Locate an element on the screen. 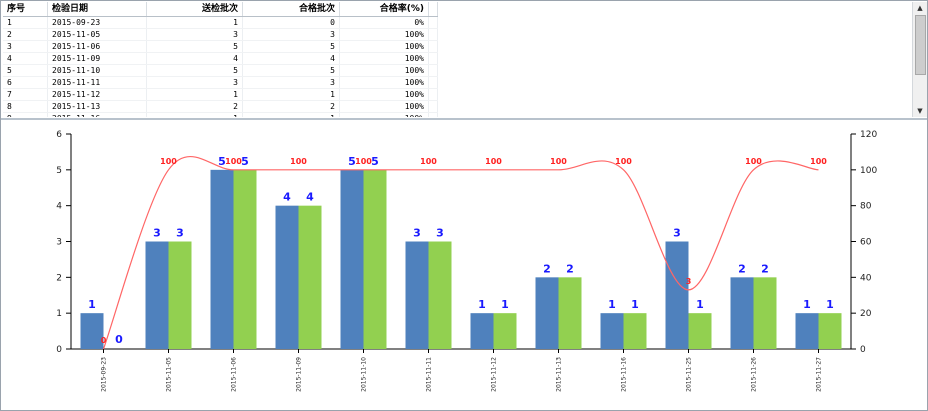 The image size is (928, 411). y-tick-label-left: 3 is located at coordinates (59, 243).